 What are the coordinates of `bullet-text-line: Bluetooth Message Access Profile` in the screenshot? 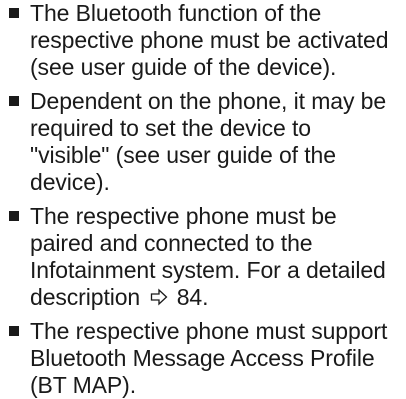 It's located at (202, 358).